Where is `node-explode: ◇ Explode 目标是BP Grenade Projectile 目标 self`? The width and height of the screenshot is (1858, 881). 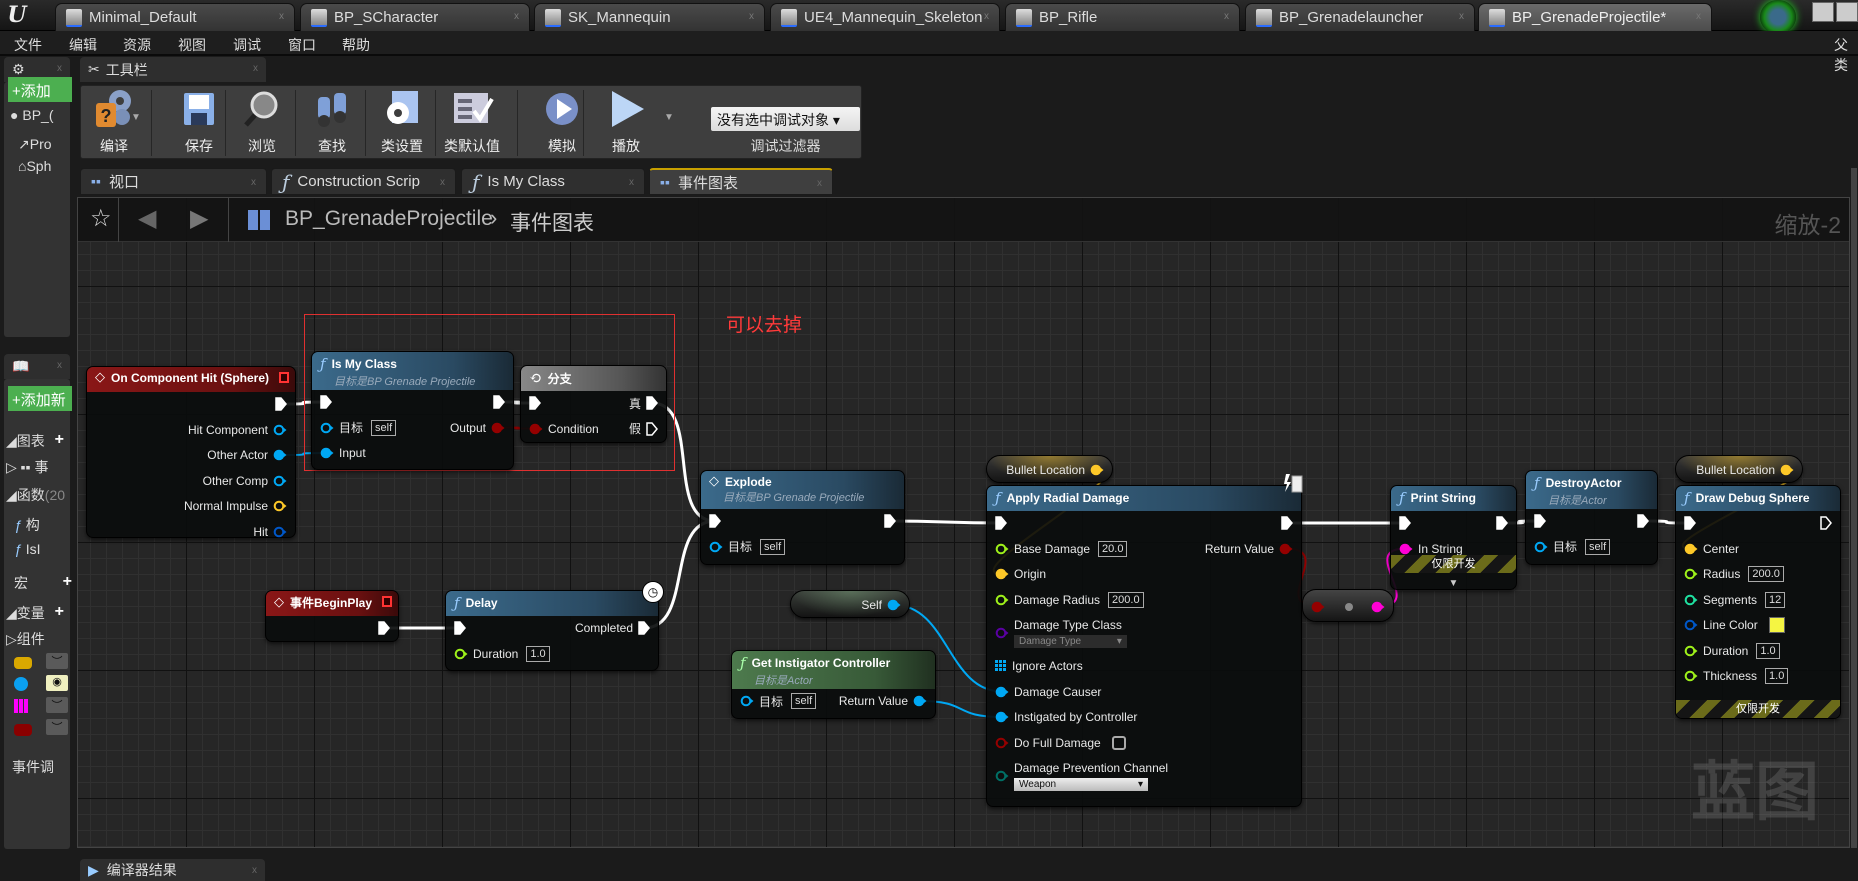
node-explode: ◇ Explode 目标是BP Grenade Projectile 目标 self is located at coordinates (802, 517).